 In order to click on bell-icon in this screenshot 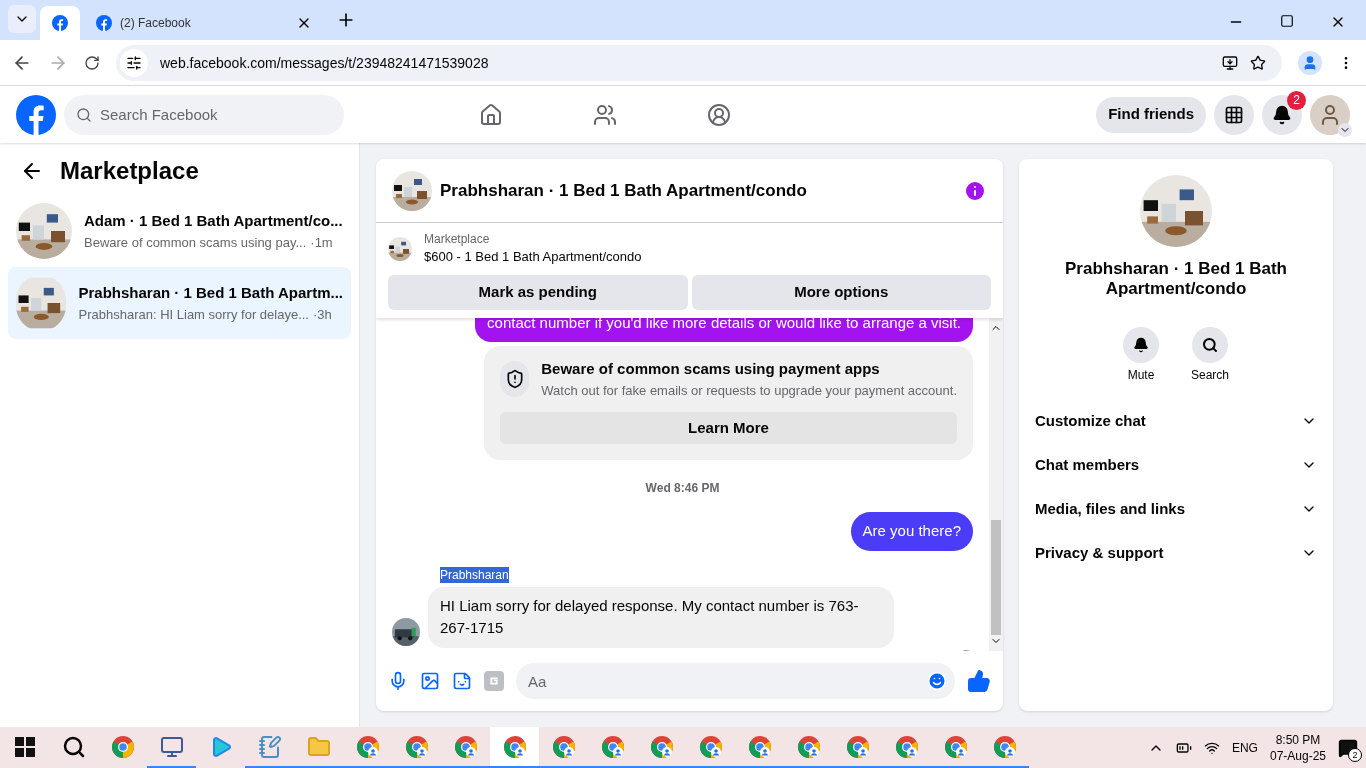, I will do `click(1141, 345)`.